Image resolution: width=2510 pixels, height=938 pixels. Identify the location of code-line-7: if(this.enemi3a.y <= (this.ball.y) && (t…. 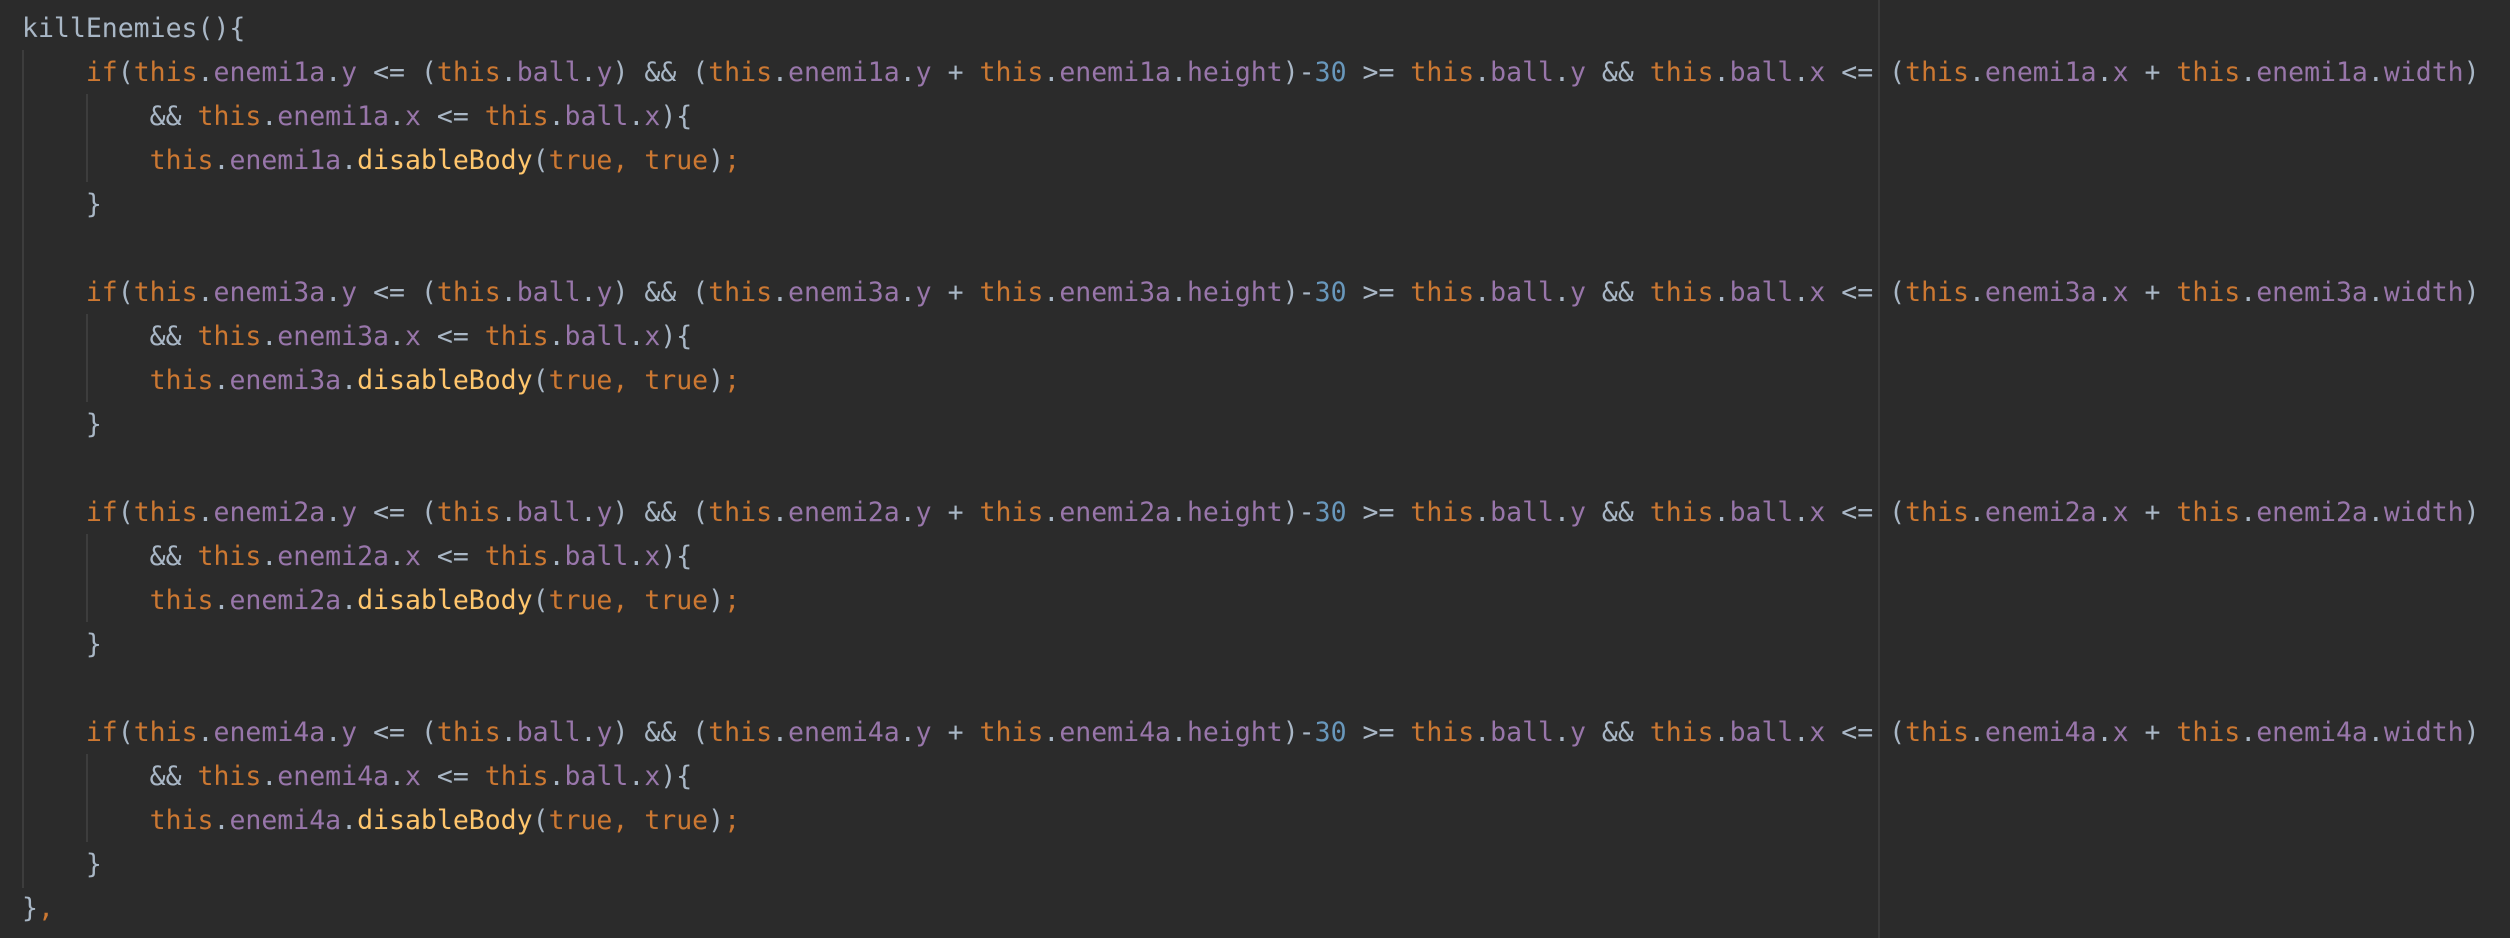
(1251, 293).